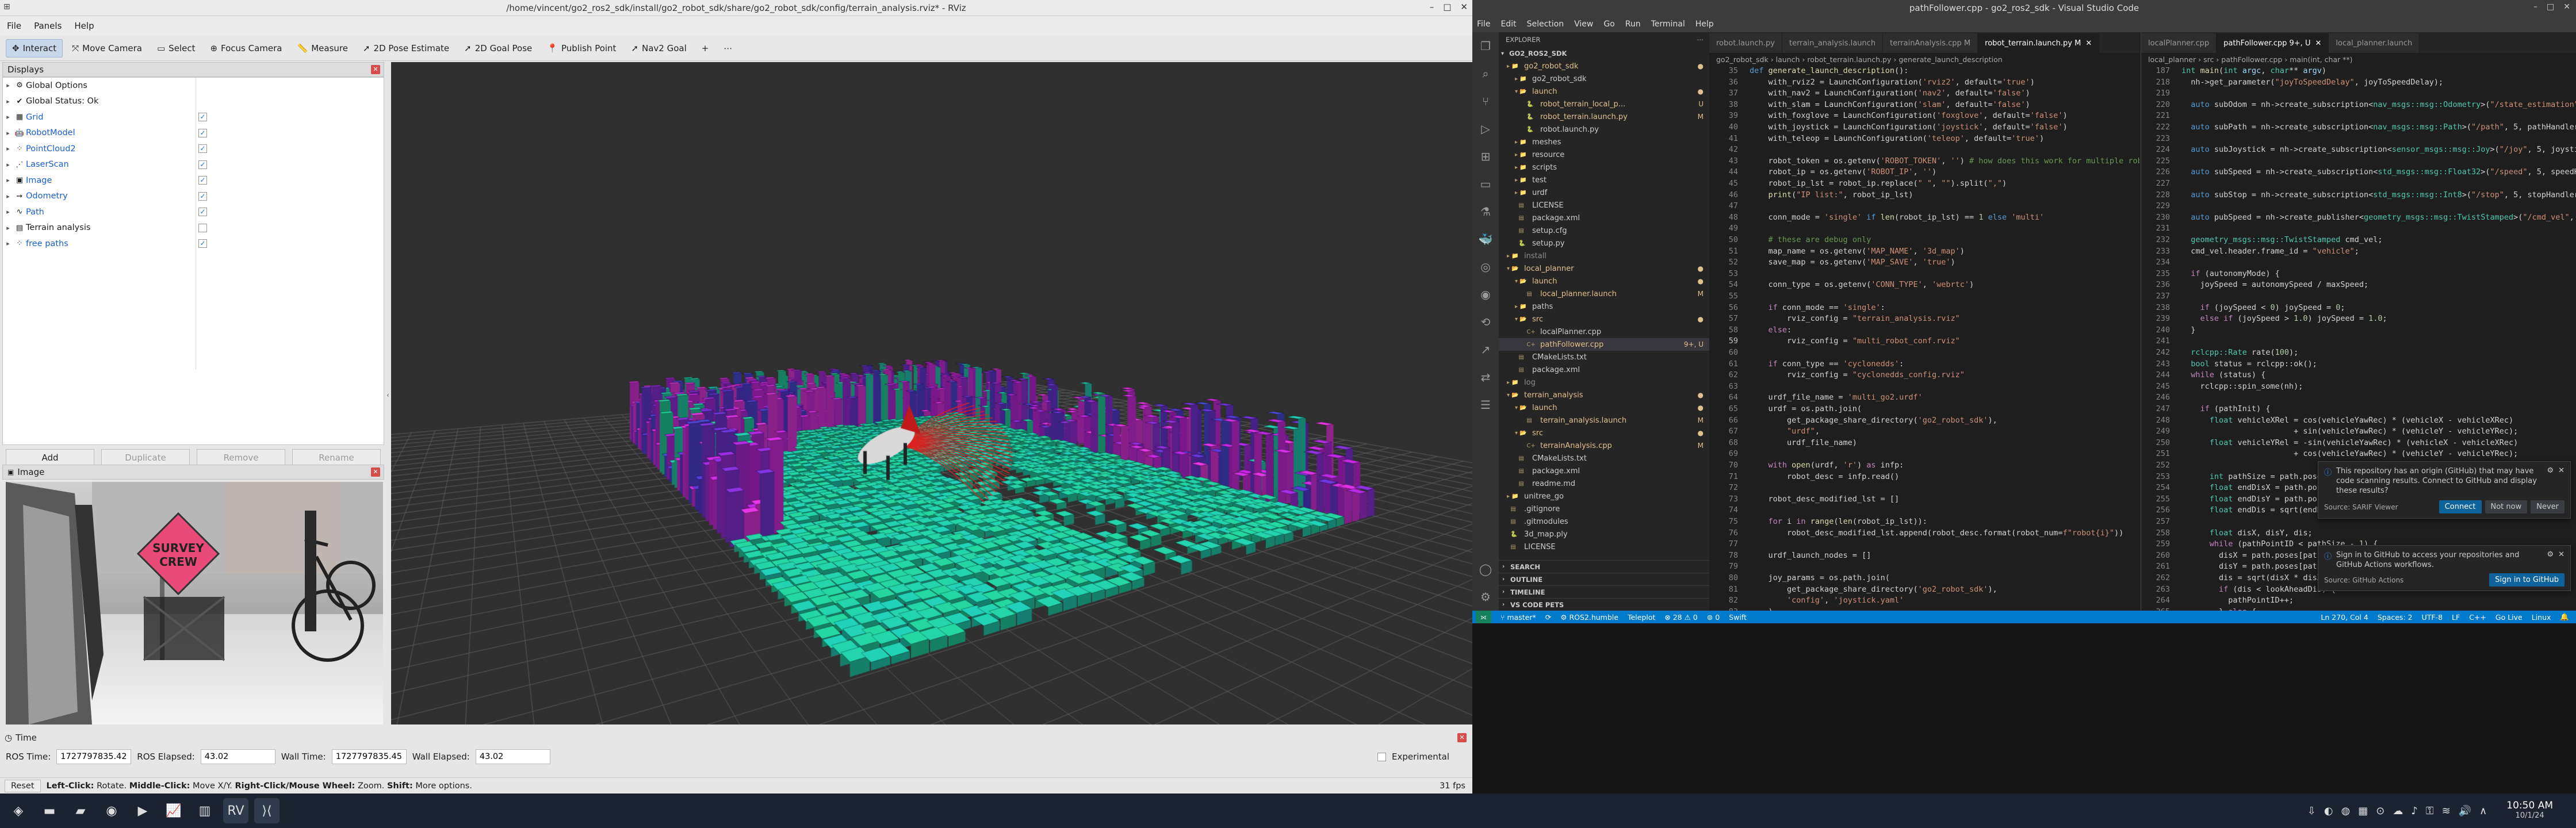 Image resolution: width=2576 pixels, height=828 pixels. Describe the element at coordinates (2328, 811) in the screenshot. I see `tray-icon: ◐` at that location.